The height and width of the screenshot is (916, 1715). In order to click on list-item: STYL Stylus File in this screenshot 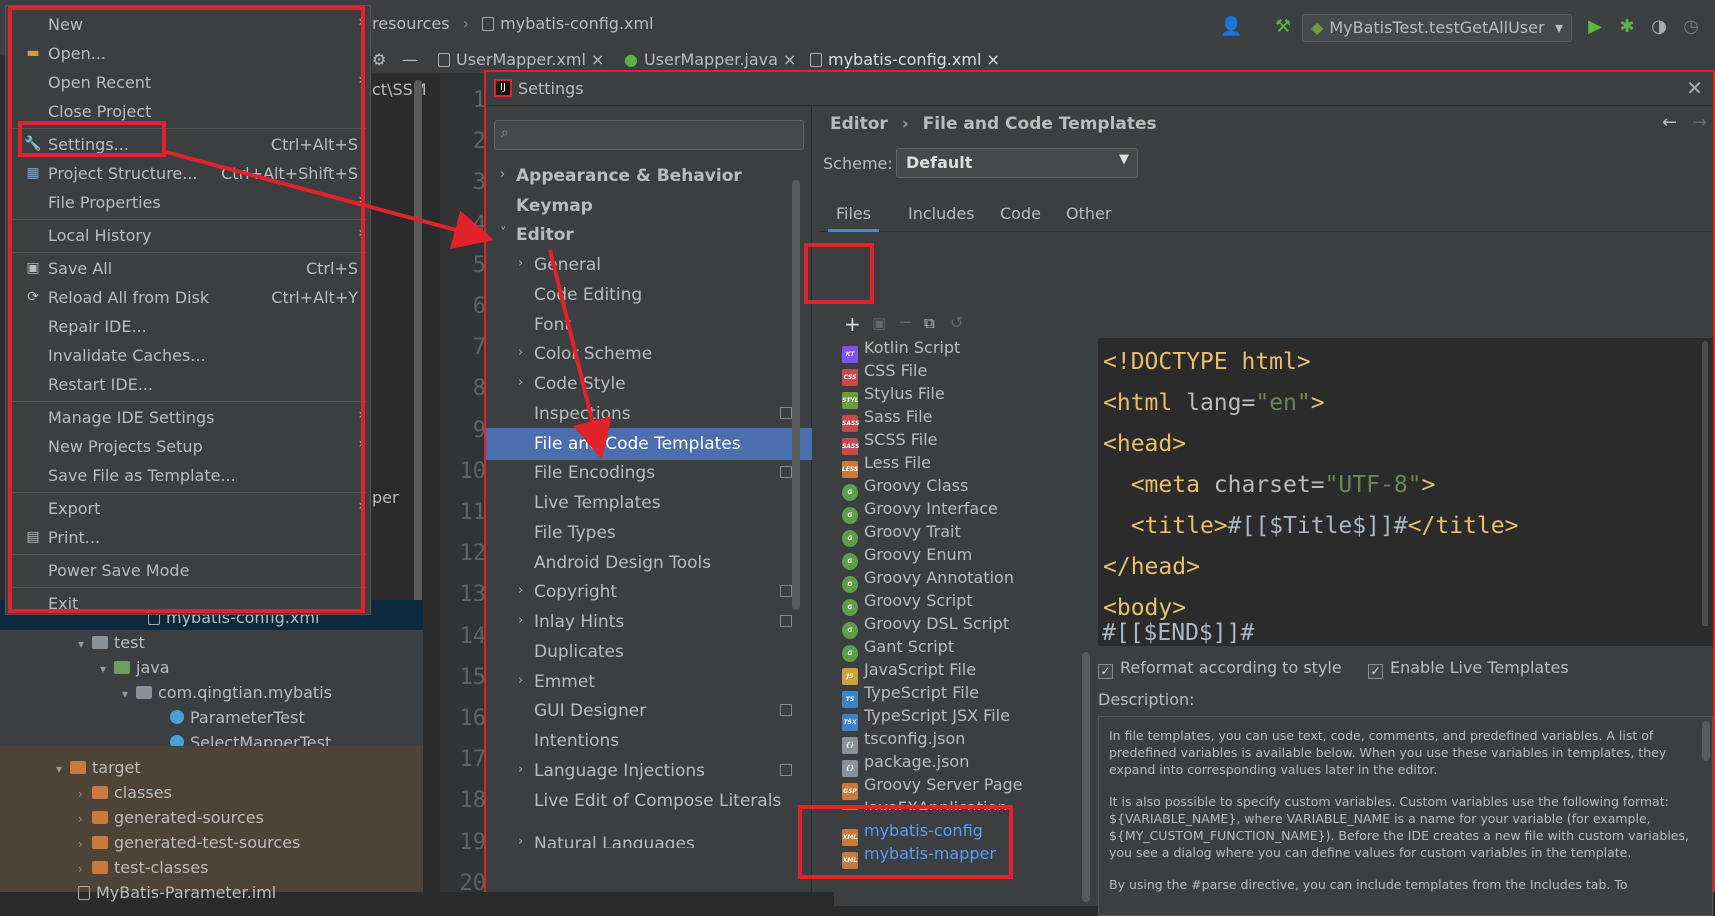, I will do `click(893, 396)`.